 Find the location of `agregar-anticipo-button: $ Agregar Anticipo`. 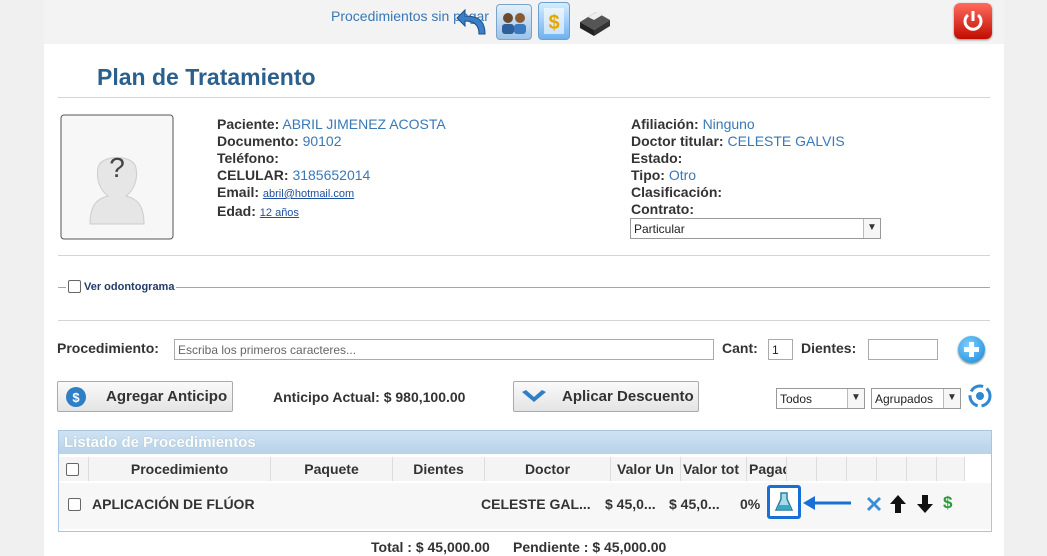

agregar-anticipo-button: $ Agregar Anticipo is located at coordinates (145, 396).